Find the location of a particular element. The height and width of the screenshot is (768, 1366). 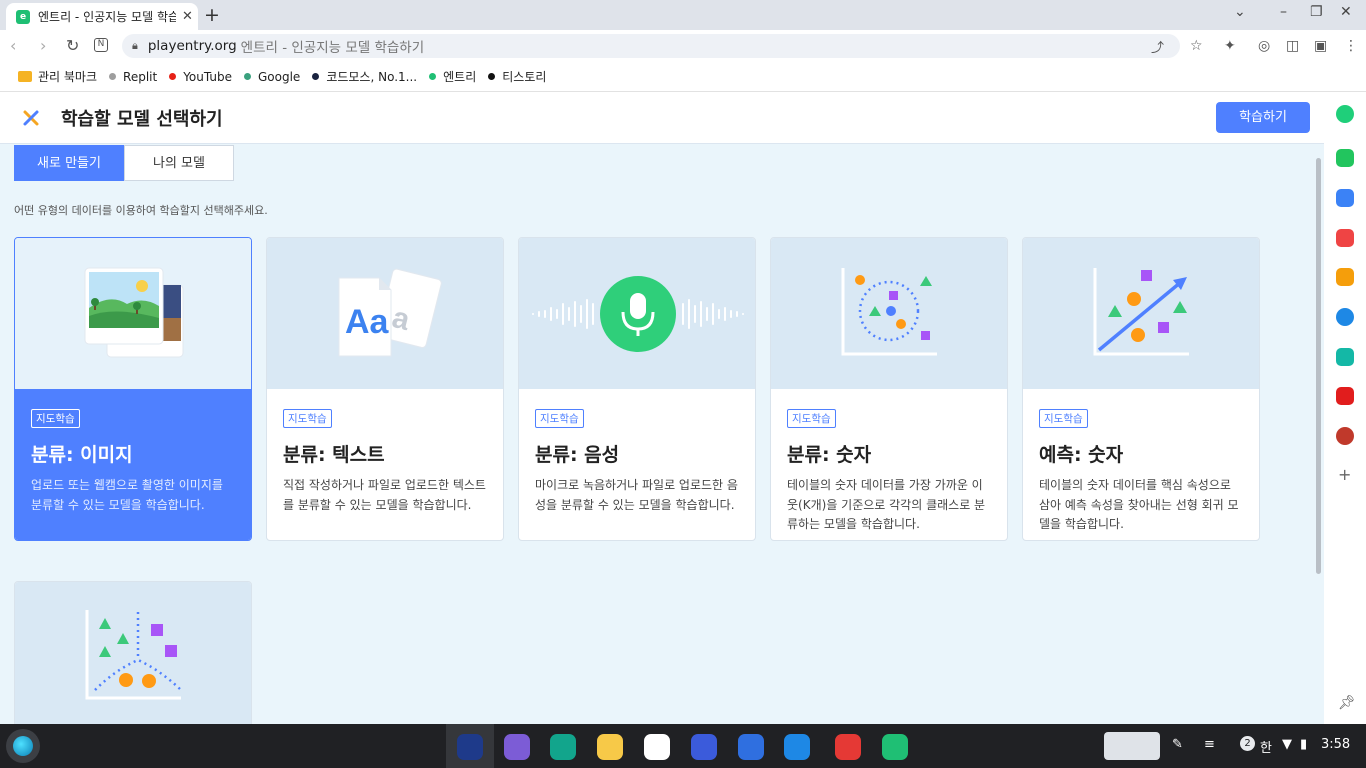

instruction-text: 어떤 유형의 데이터를 이용하여 학습할지 선택해주세요. is located at coordinates (141, 210).